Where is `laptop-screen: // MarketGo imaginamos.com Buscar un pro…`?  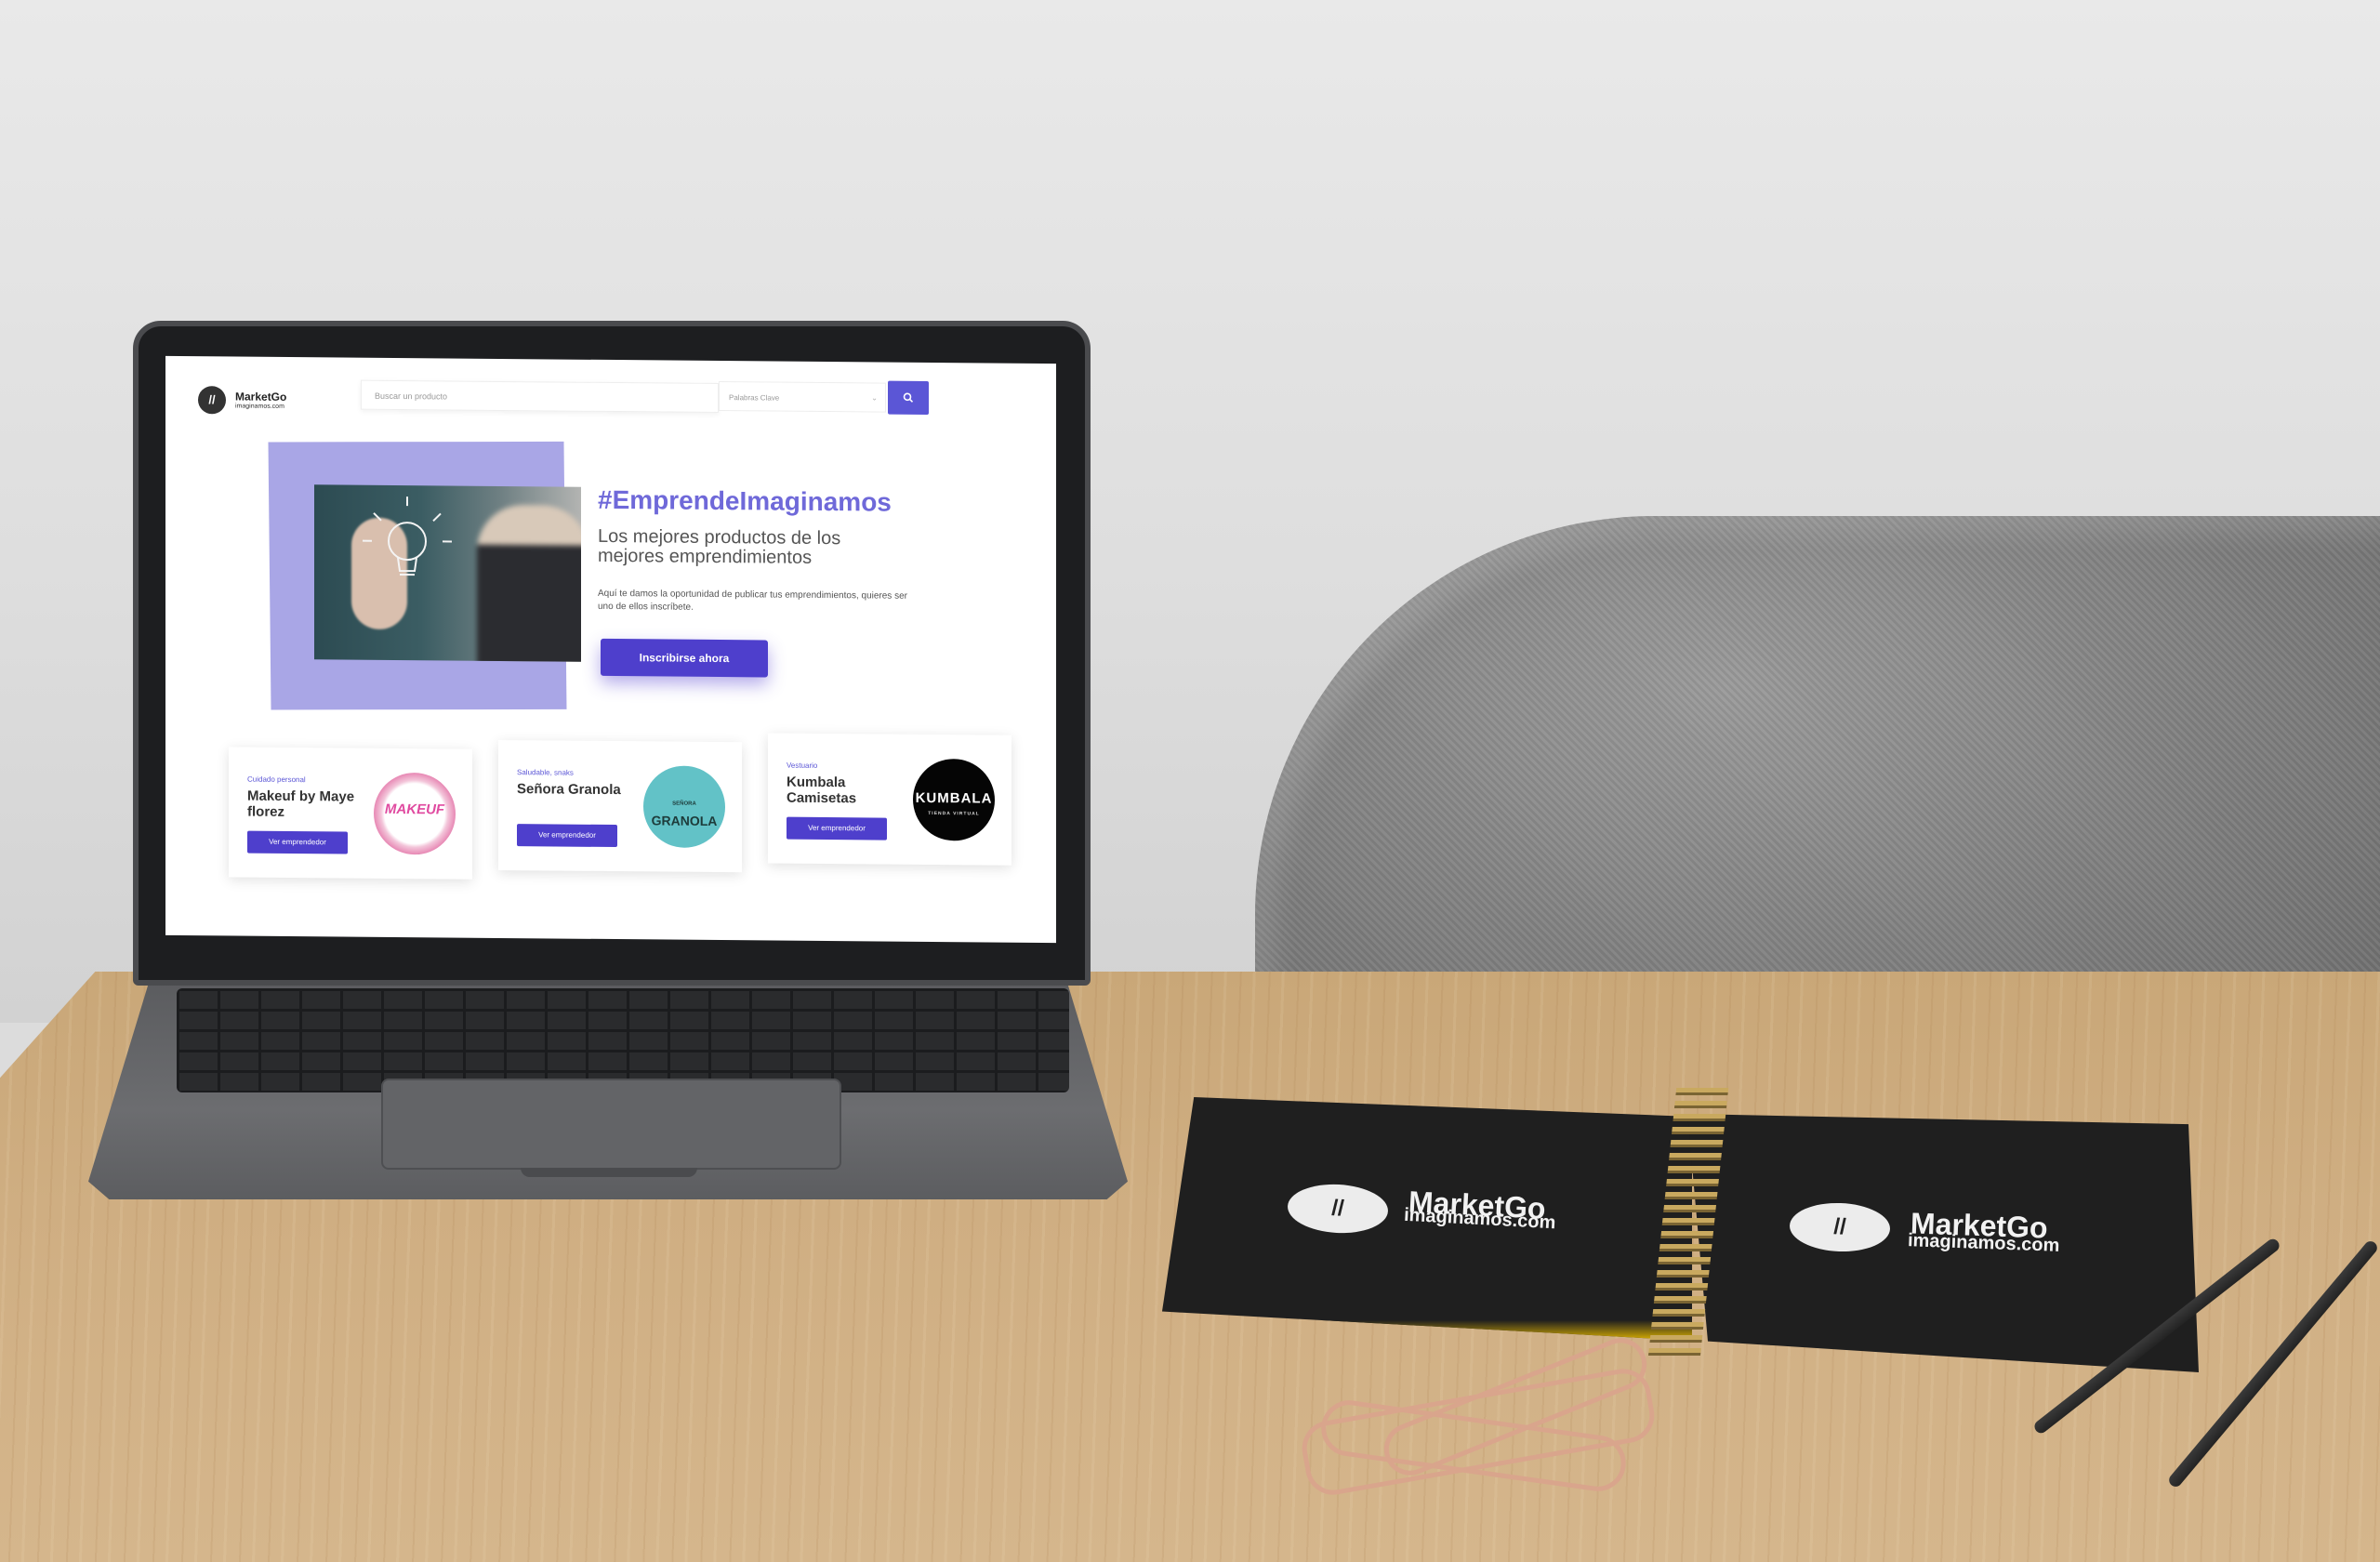 laptop-screen: // MarketGo imaginamos.com Buscar un pro… is located at coordinates (610, 649).